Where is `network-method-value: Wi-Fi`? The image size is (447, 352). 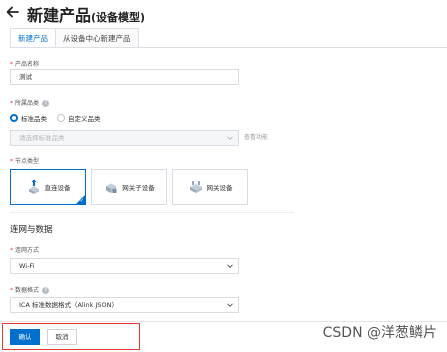
network-method-value: Wi-Fi is located at coordinates (27, 266).